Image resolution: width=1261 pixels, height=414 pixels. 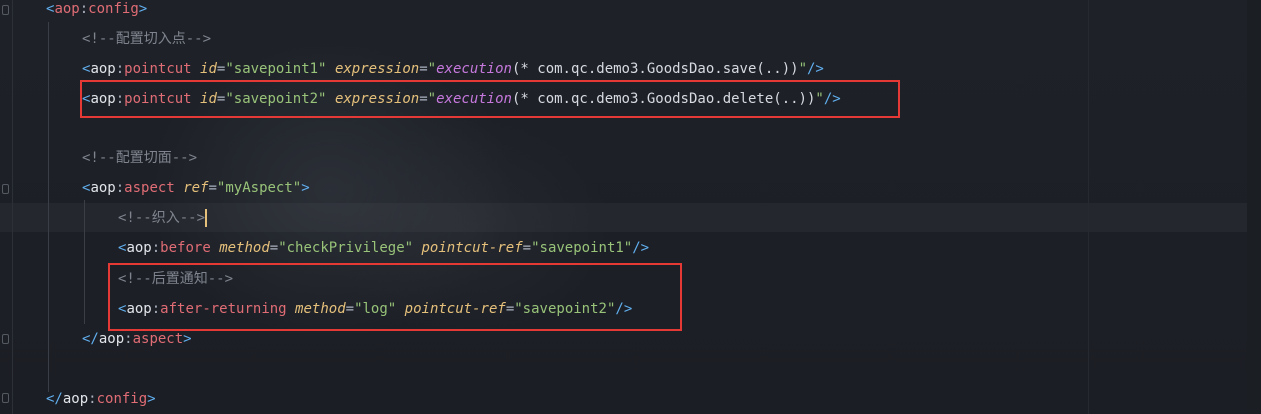 I want to click on attr-name: method, so click(x=244, y=248).